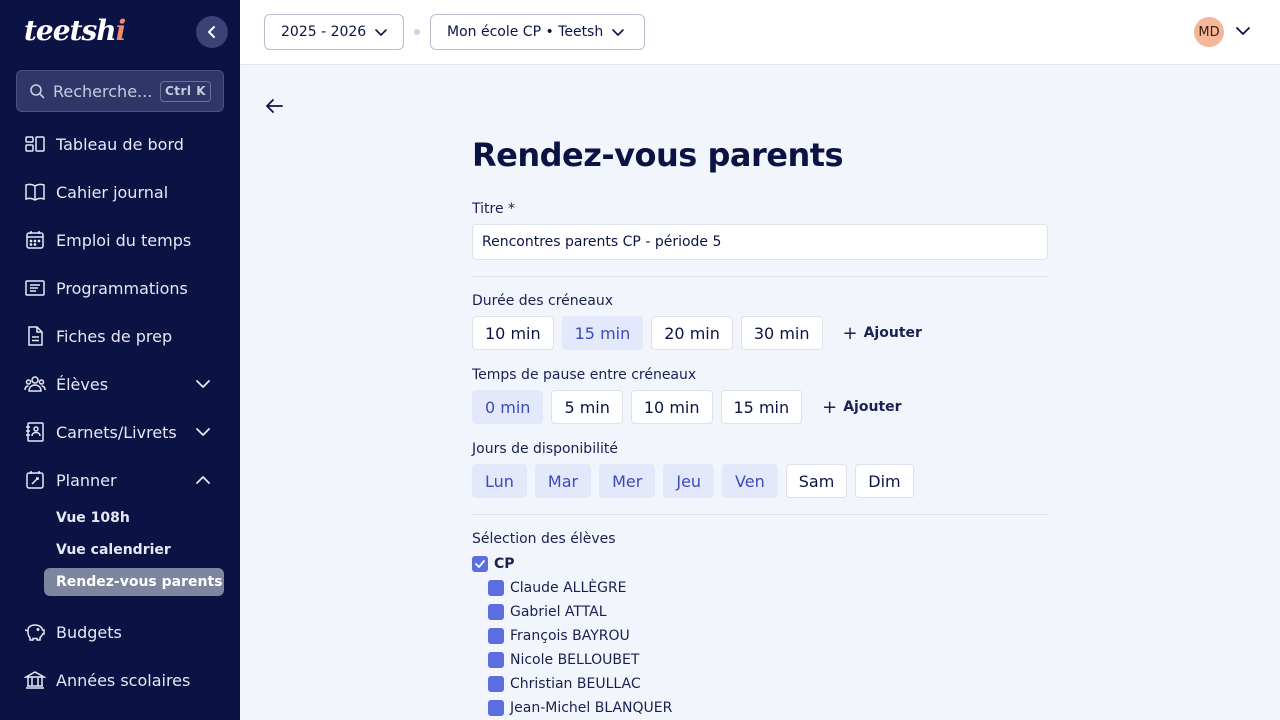 The height and width of the screenshot is (720, 1280). What do you see at coordinates (563, 481) in the screenshot?
I see `day-option-mar: Mar` at bounding box center [563, 481].